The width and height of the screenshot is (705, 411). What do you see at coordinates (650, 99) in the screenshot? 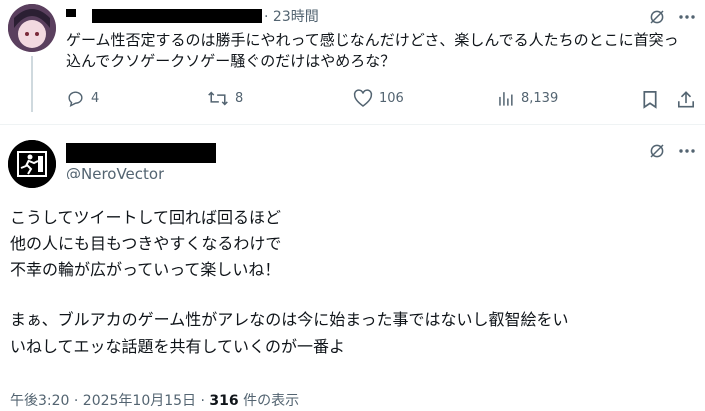
I see `bookmark-icon` at bounding box center [650, 99].